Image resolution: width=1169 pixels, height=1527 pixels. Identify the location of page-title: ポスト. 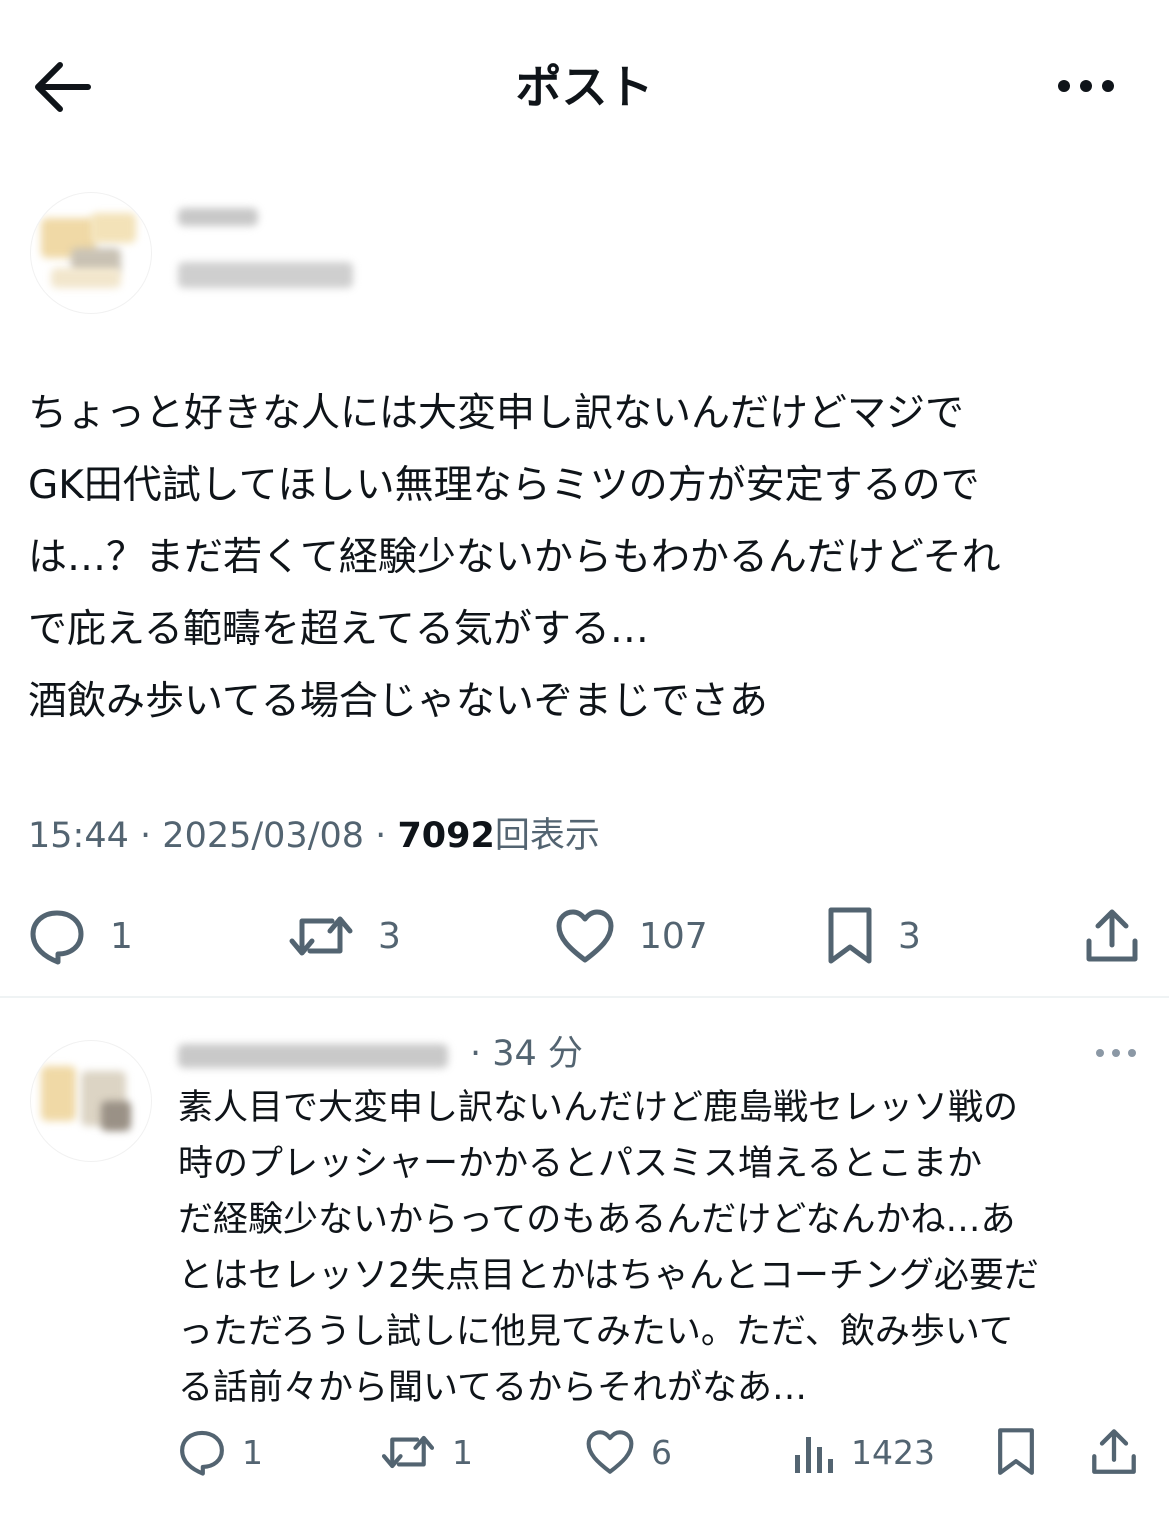
(584, 87).